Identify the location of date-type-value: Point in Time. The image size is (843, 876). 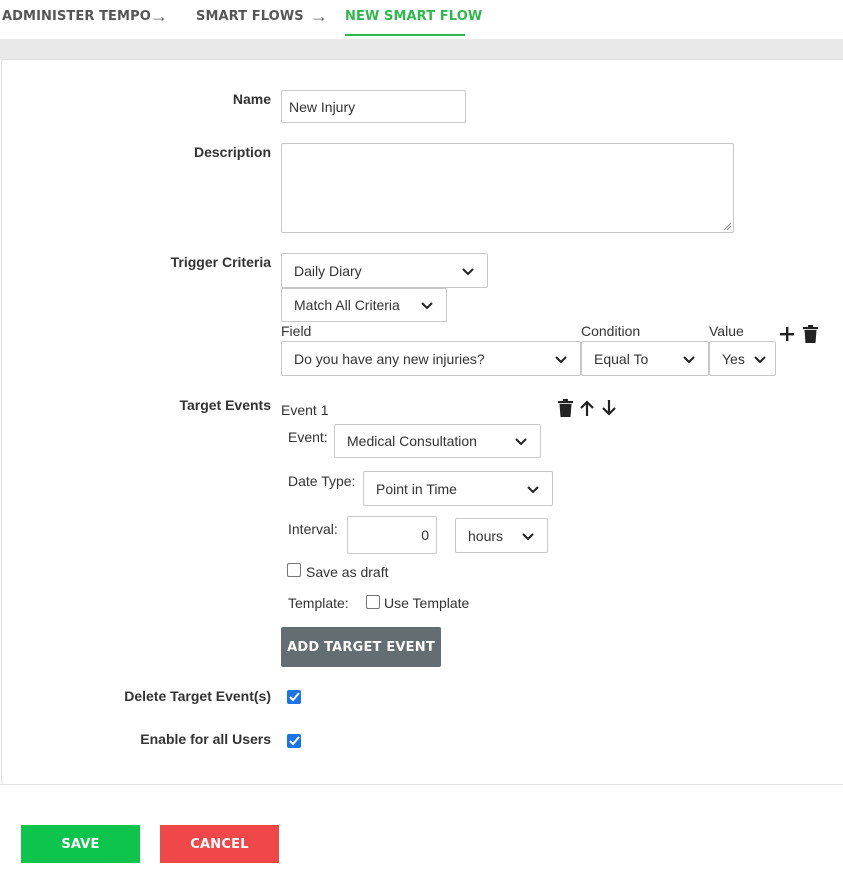
(416, 488).